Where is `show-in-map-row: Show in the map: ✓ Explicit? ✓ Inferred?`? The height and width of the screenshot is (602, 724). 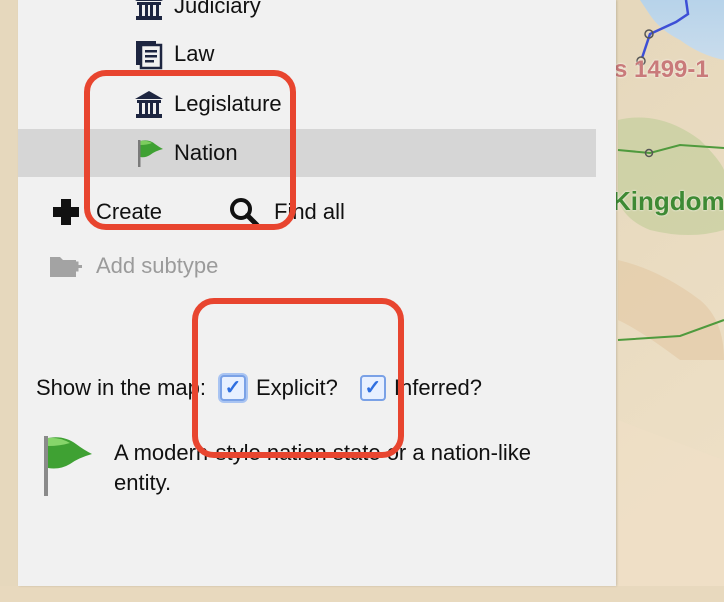
show-in-map-row: Show in the map: ✓ Explicit? ✓ Inferred? is located at coordinates (259, 388).